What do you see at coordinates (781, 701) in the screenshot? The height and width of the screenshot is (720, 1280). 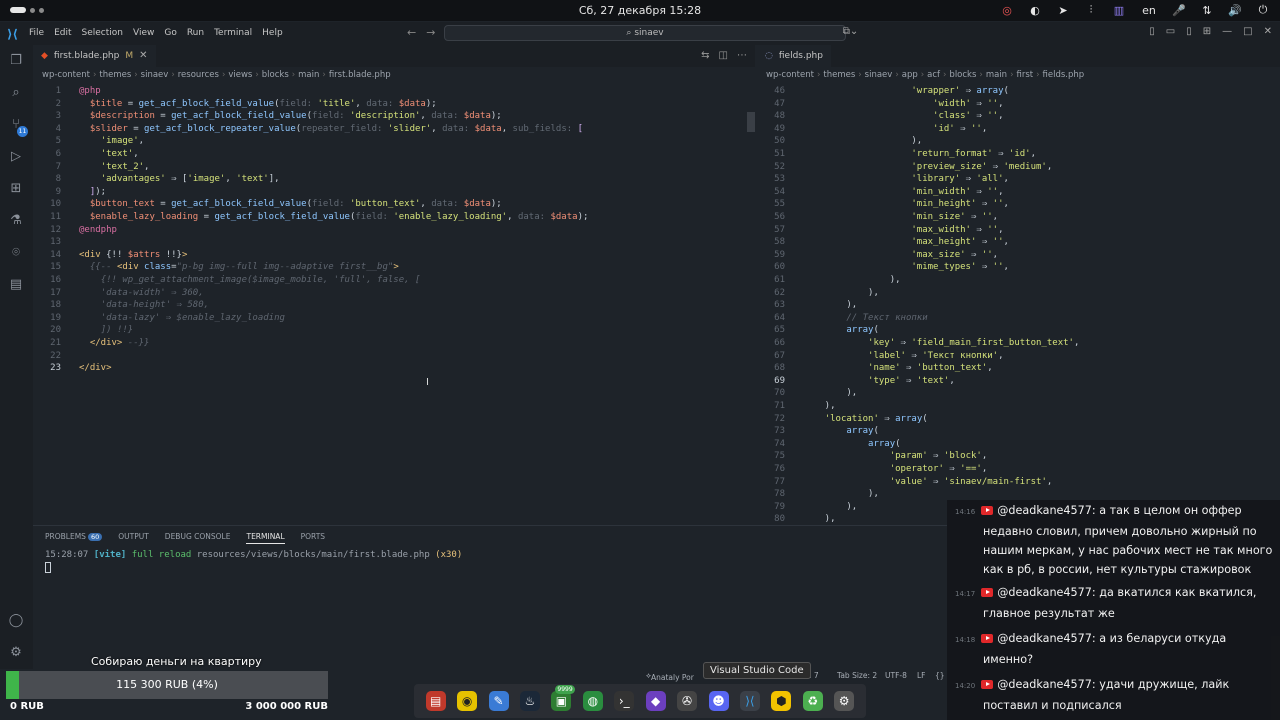 I see `bee-icon: ⬢` at bounding box center [781, 701].